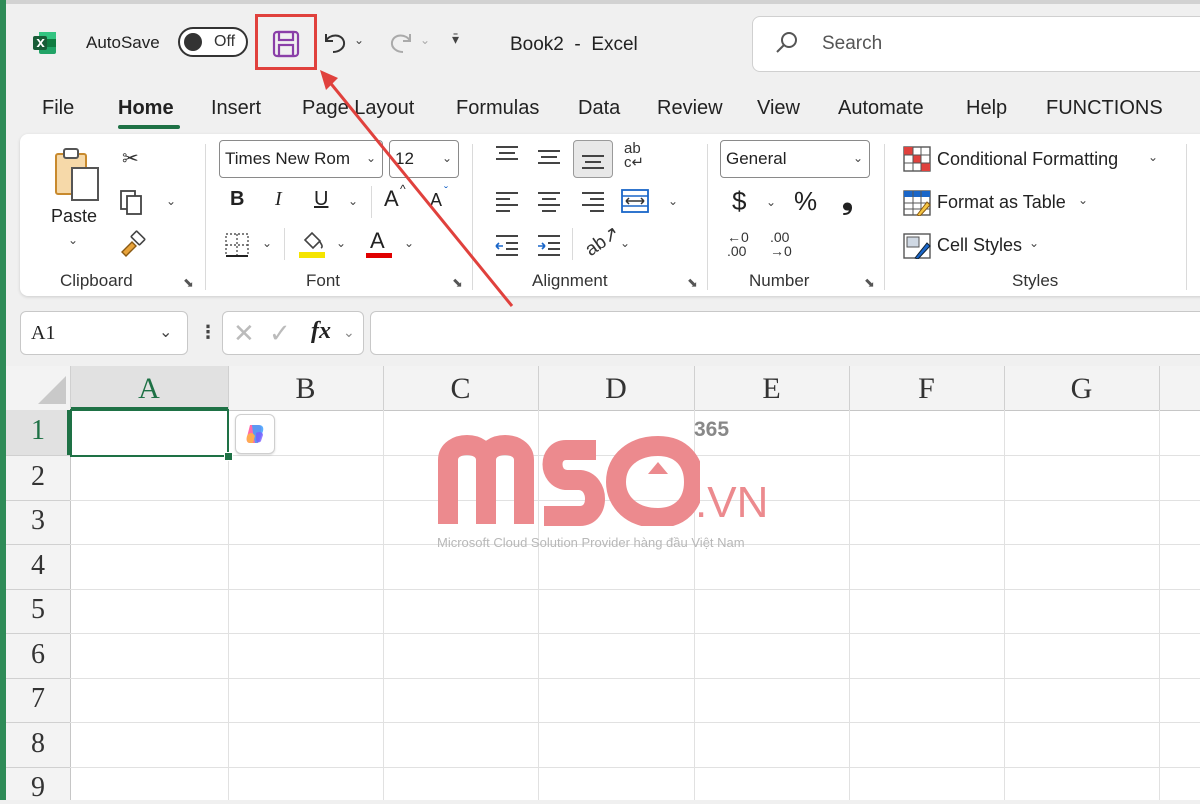 This screenshot has width=1200, height=804. What do you see at coordinates (244, 333) in the screenshot?
I see `cancel-entry-icon: ✕` at bounding box center [244, 333].